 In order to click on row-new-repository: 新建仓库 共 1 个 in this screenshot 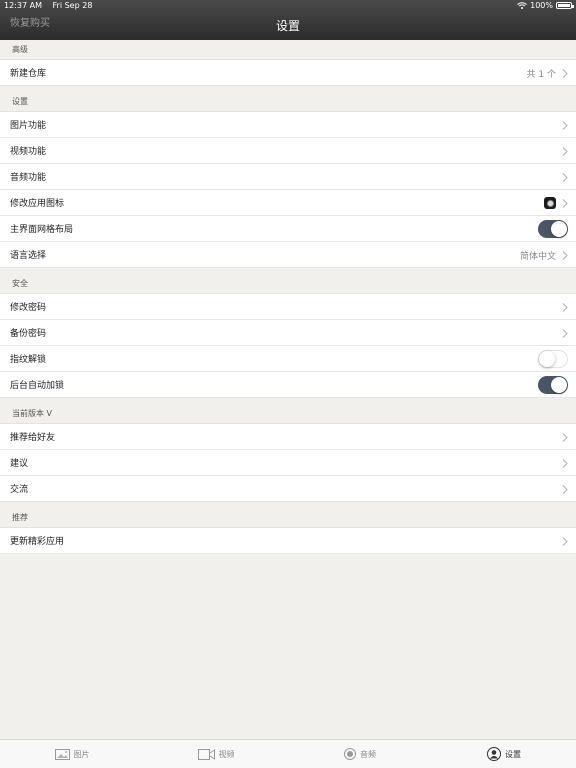, I will do `click(288, 73)`.